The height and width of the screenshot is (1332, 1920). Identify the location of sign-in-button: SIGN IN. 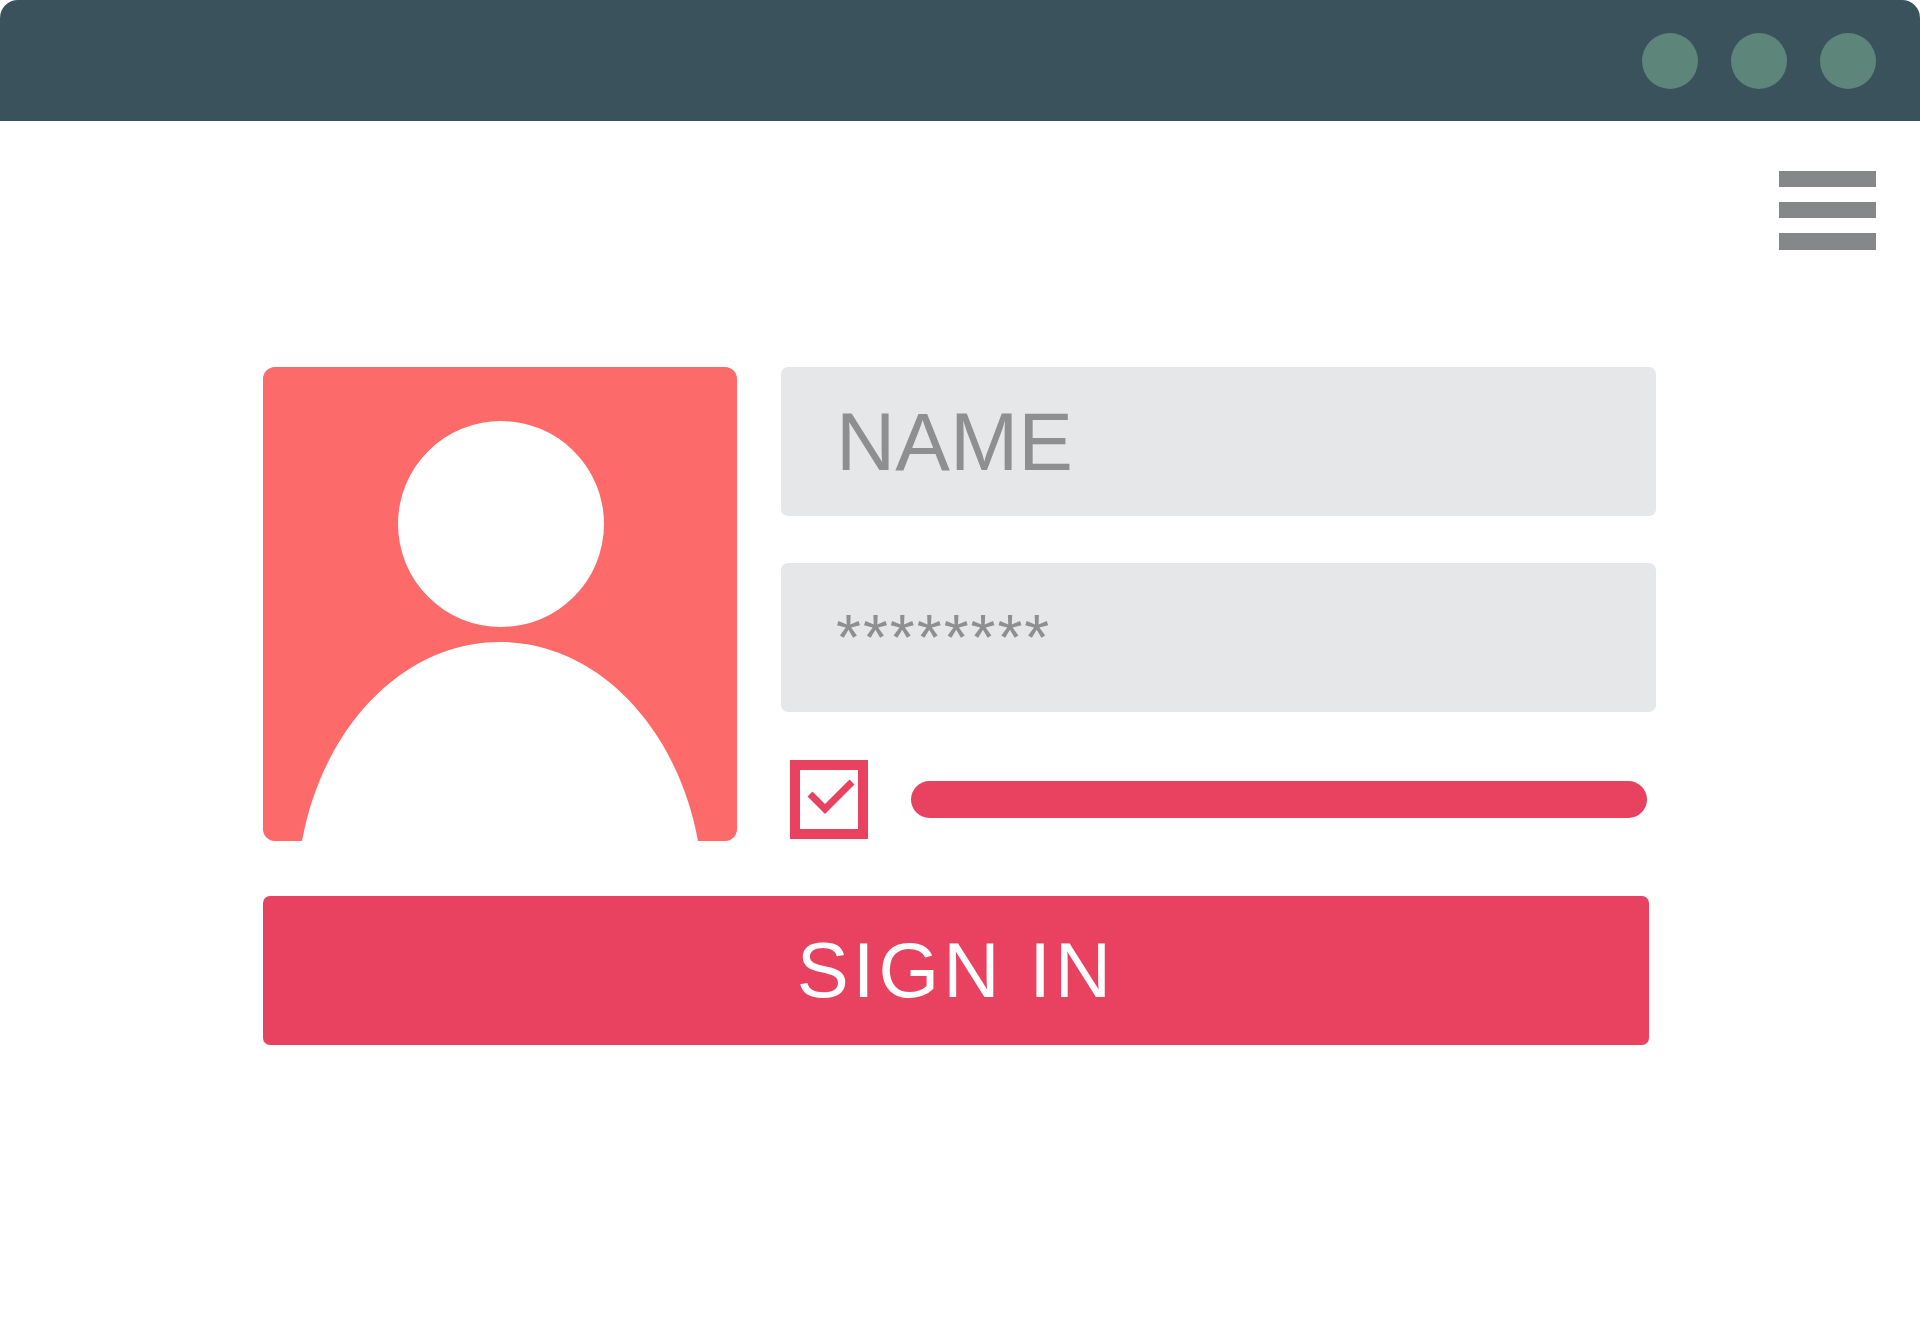
(956, 970).